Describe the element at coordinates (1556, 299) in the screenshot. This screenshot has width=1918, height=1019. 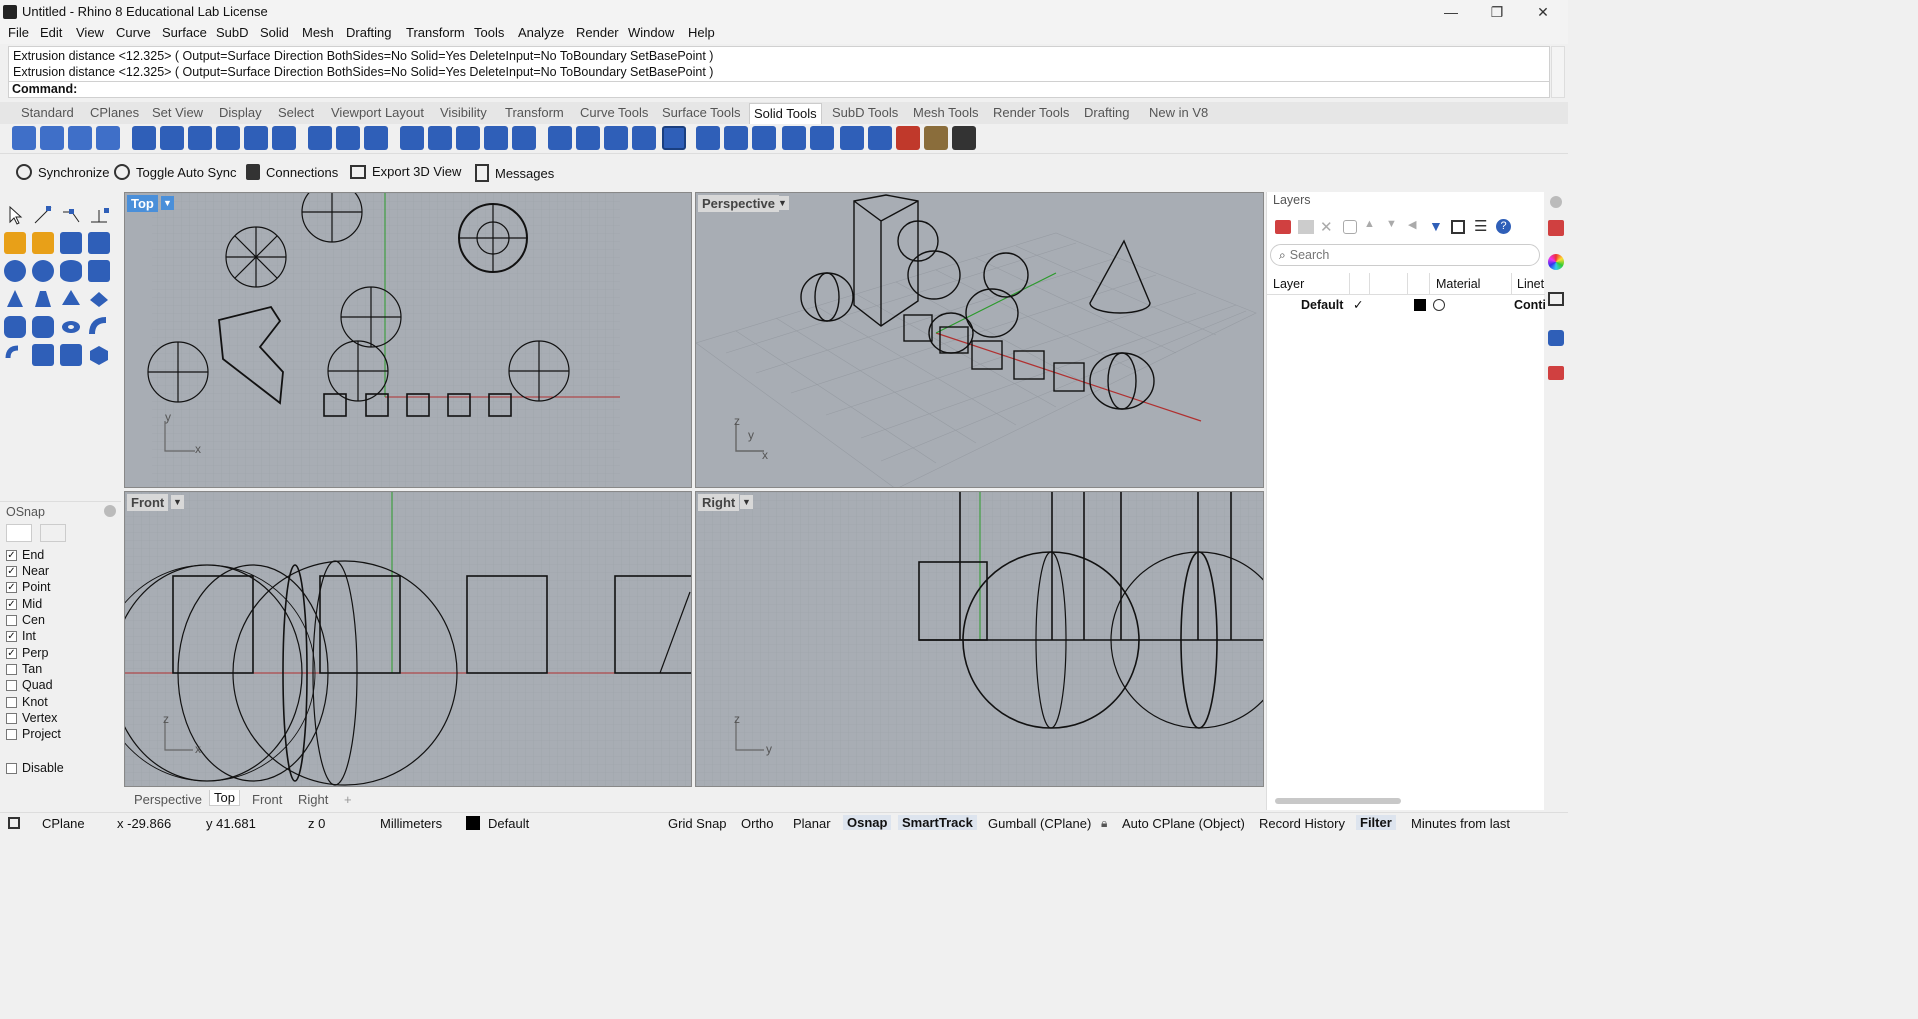
I see `display-panel-icon` at that location.